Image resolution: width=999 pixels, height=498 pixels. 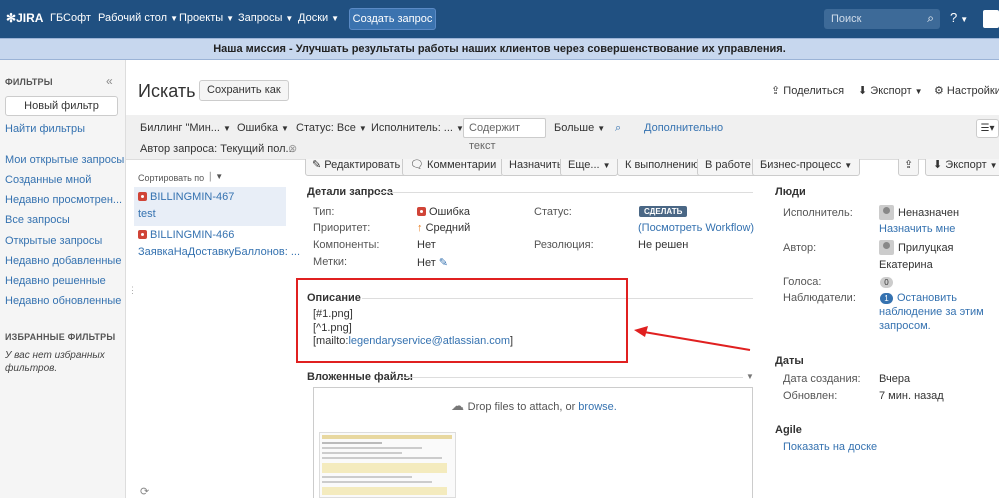 I want to click on help-icon: ? ▼, so click(x=959, y=17).